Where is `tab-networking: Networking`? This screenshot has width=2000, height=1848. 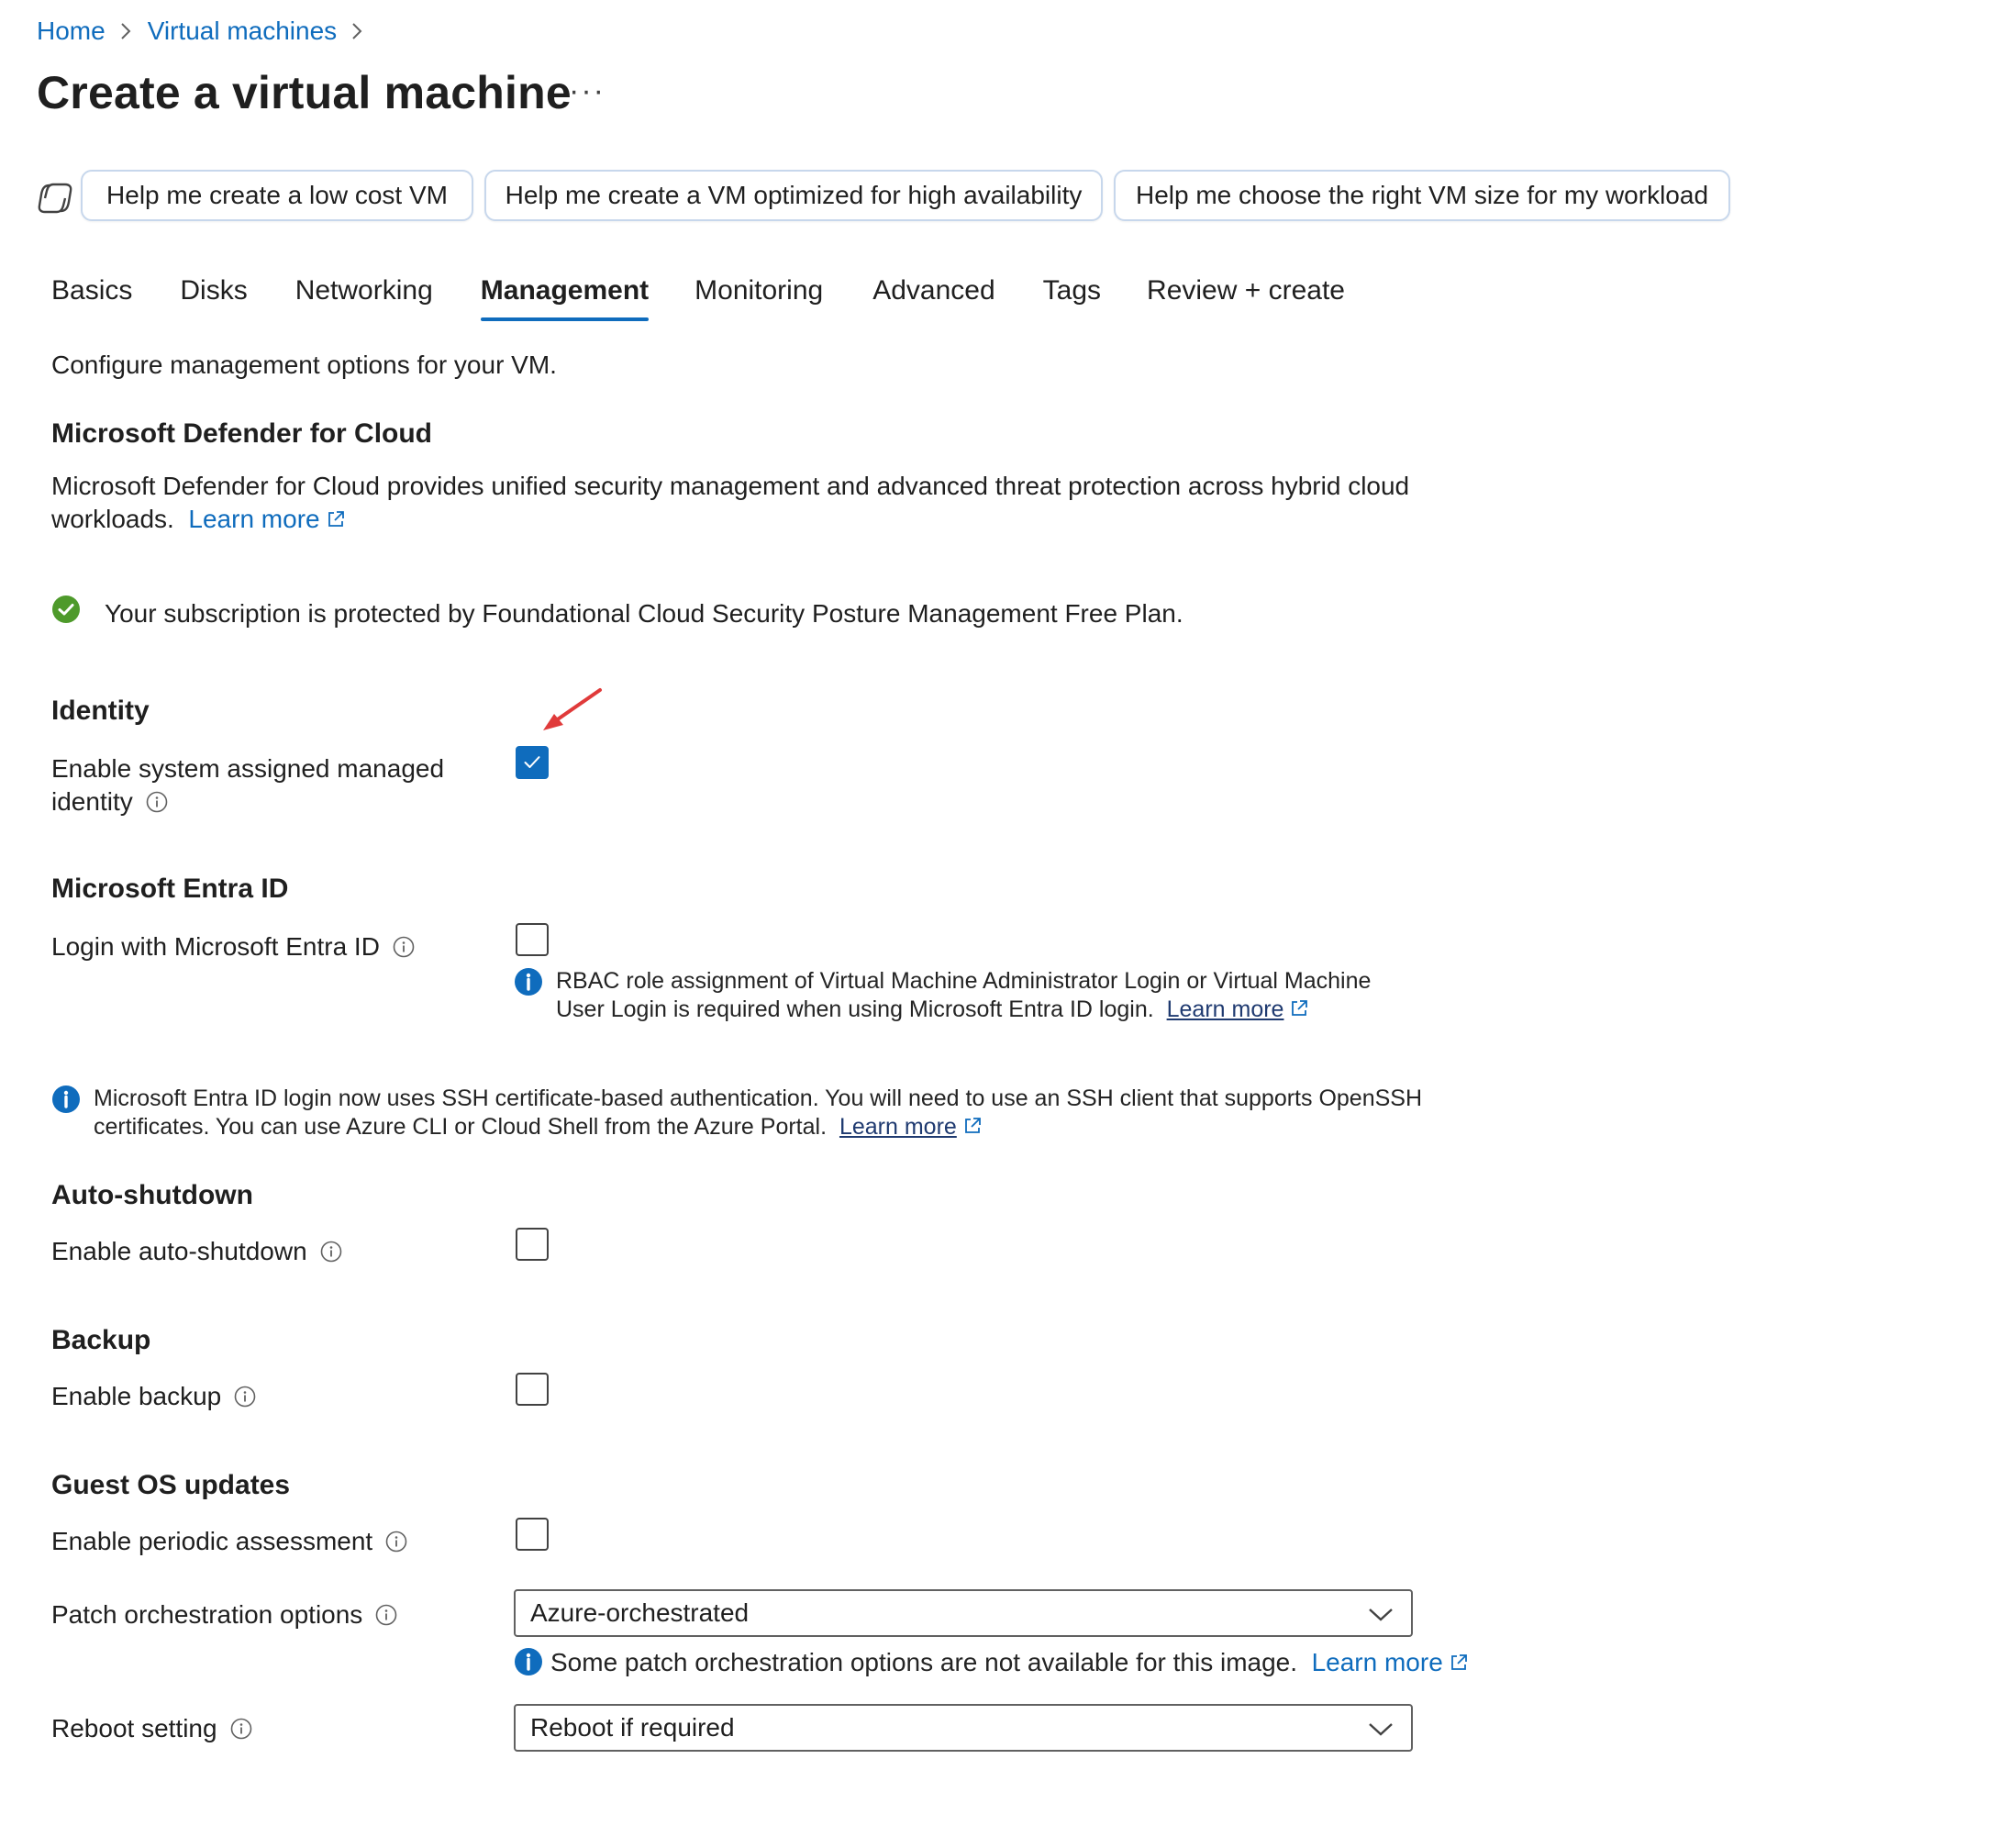
tab-networking: Networking is located at coordinates (364, 298).